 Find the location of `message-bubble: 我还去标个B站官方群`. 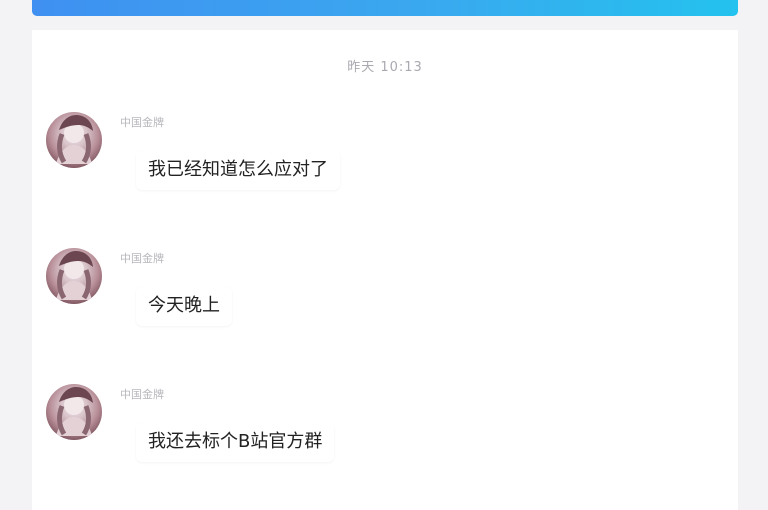

message-bubble: 我还去标个B站官方群 is located at coordinates (235, 442).